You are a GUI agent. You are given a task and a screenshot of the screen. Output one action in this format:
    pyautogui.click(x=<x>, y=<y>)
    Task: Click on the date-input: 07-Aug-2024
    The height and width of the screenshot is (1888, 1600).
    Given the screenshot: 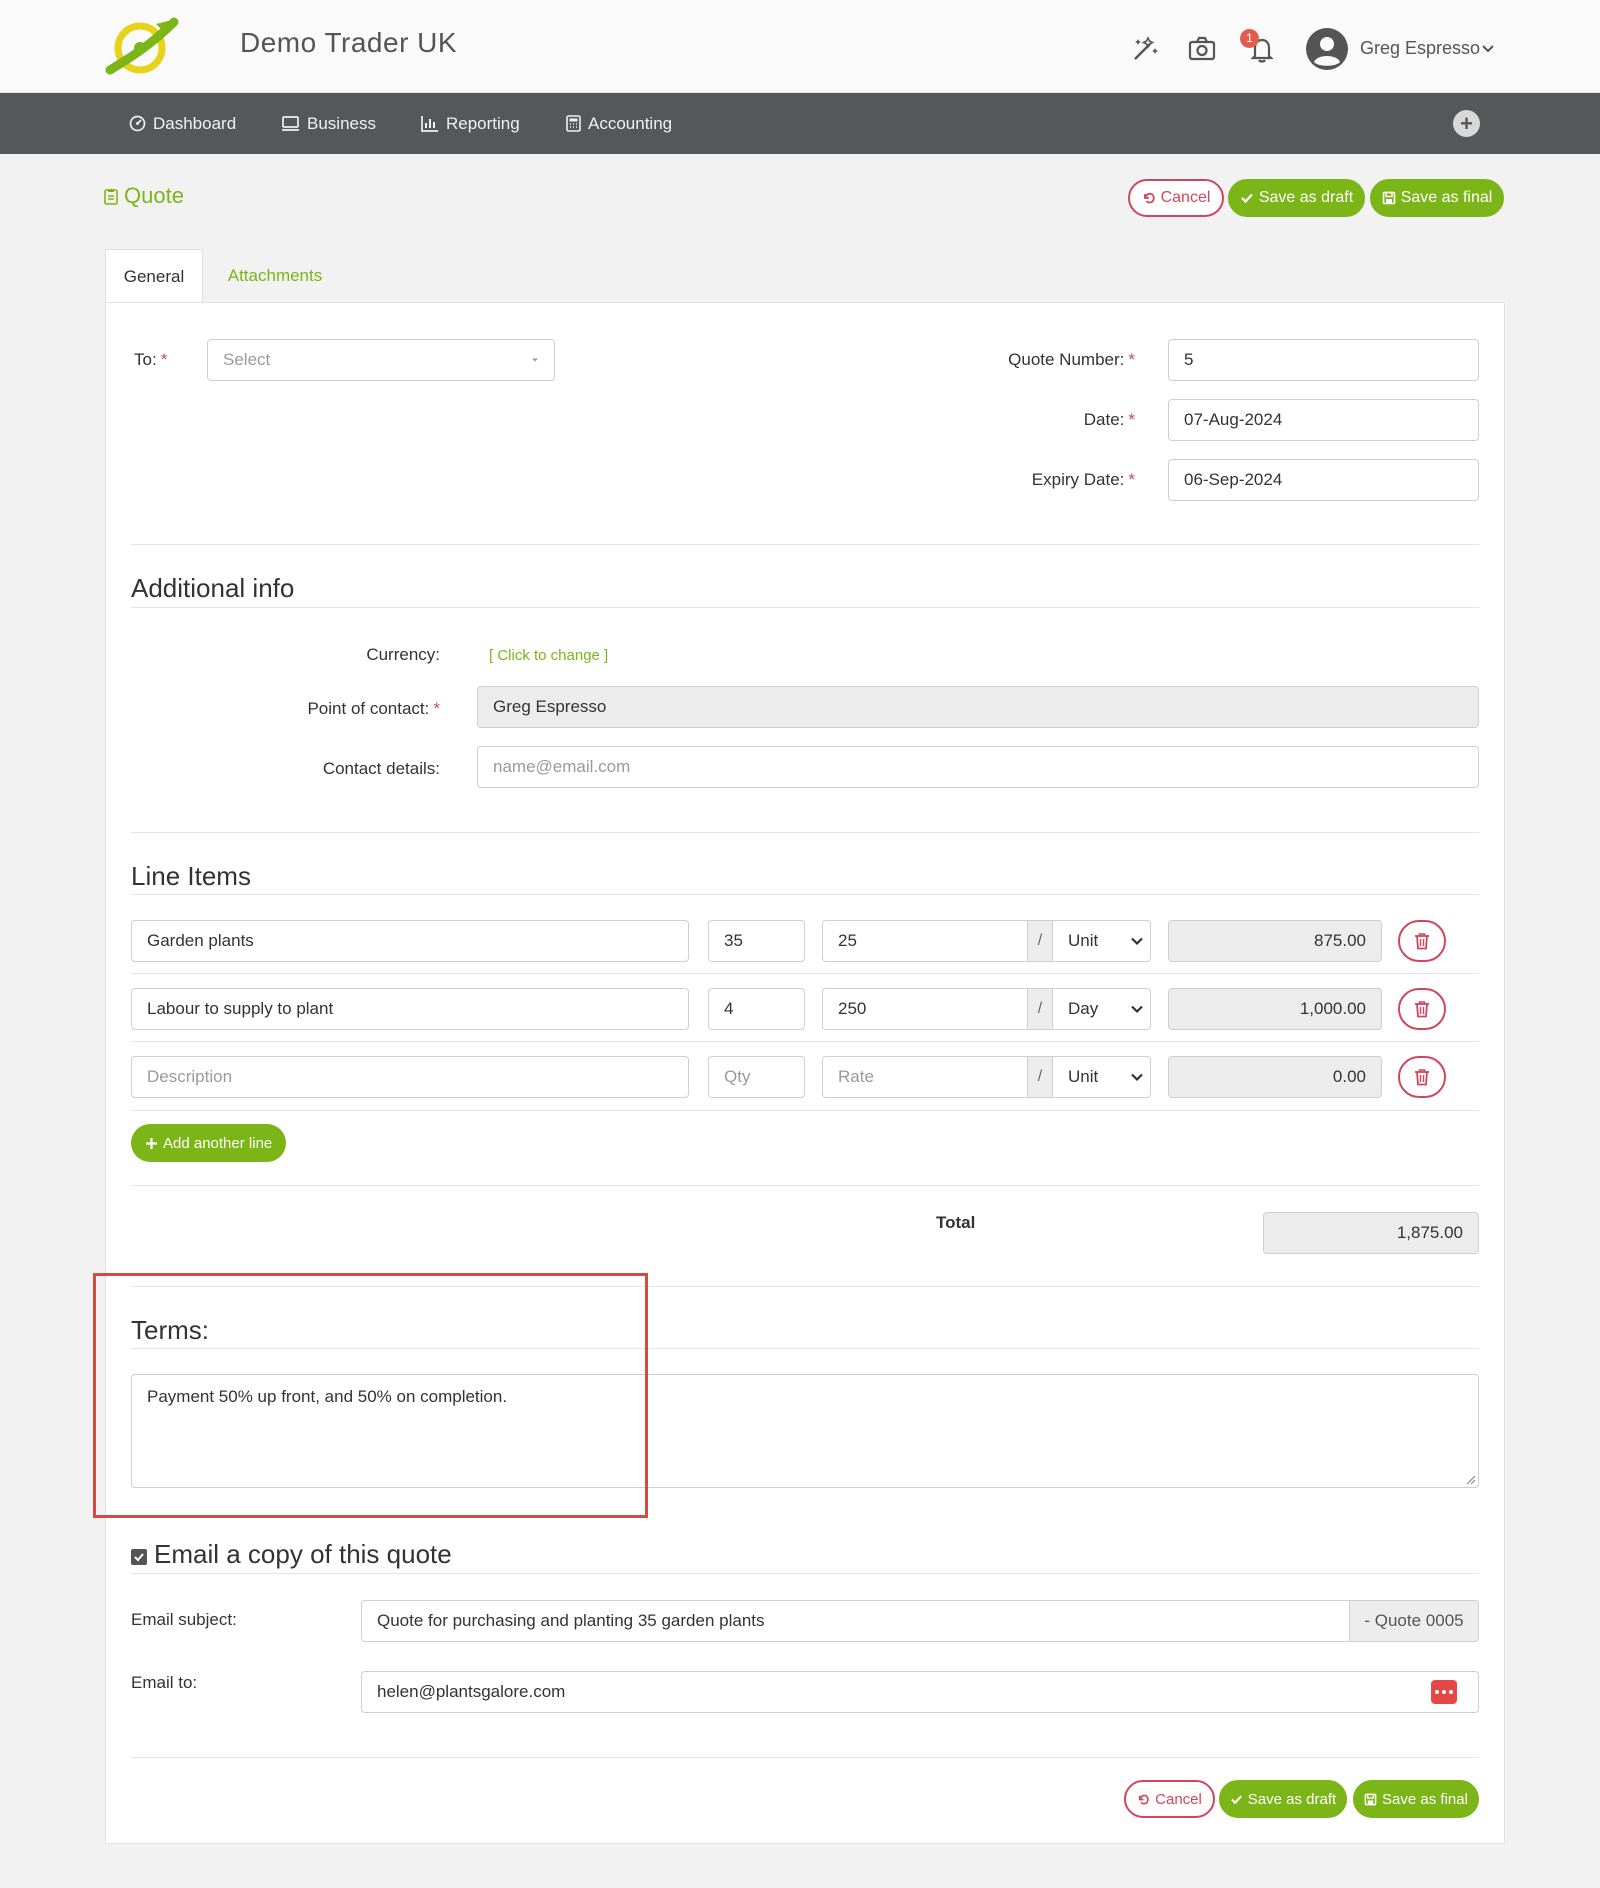 What is the action you would take?
    pyautogui.click(x=1323, y=420)
    